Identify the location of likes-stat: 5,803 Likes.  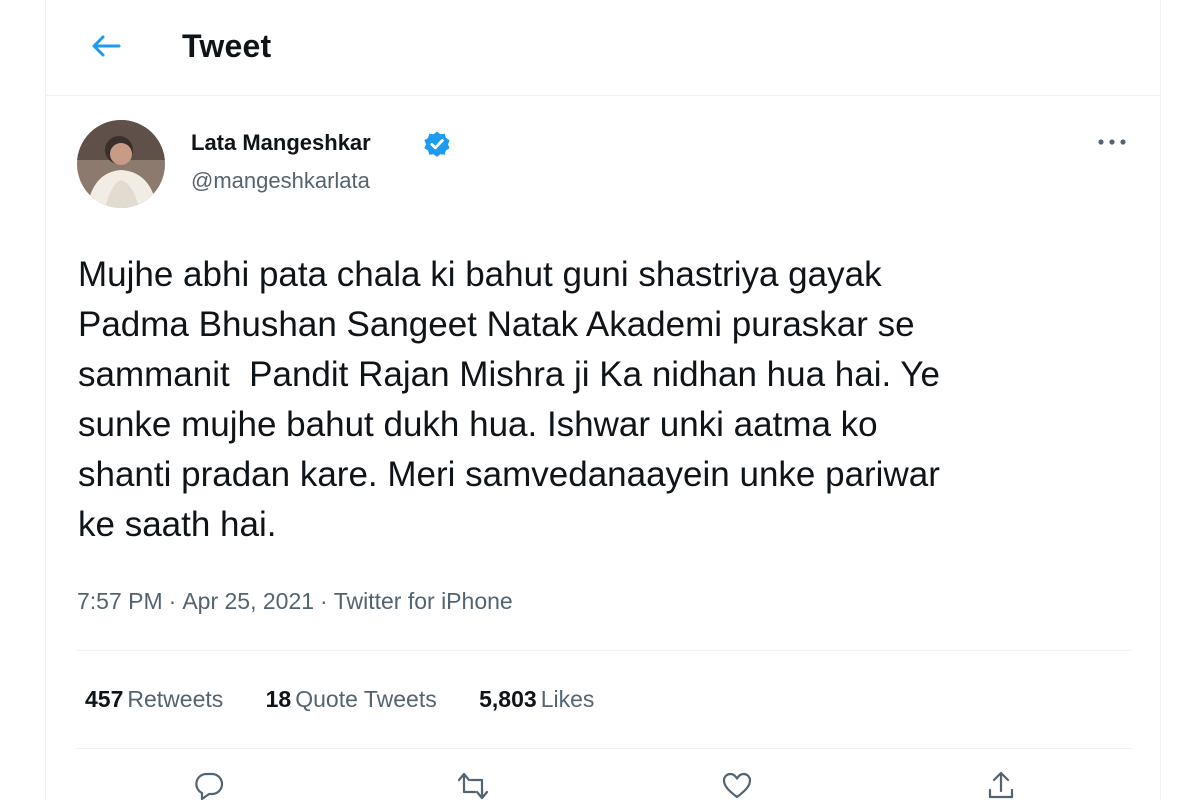
(536, 699).